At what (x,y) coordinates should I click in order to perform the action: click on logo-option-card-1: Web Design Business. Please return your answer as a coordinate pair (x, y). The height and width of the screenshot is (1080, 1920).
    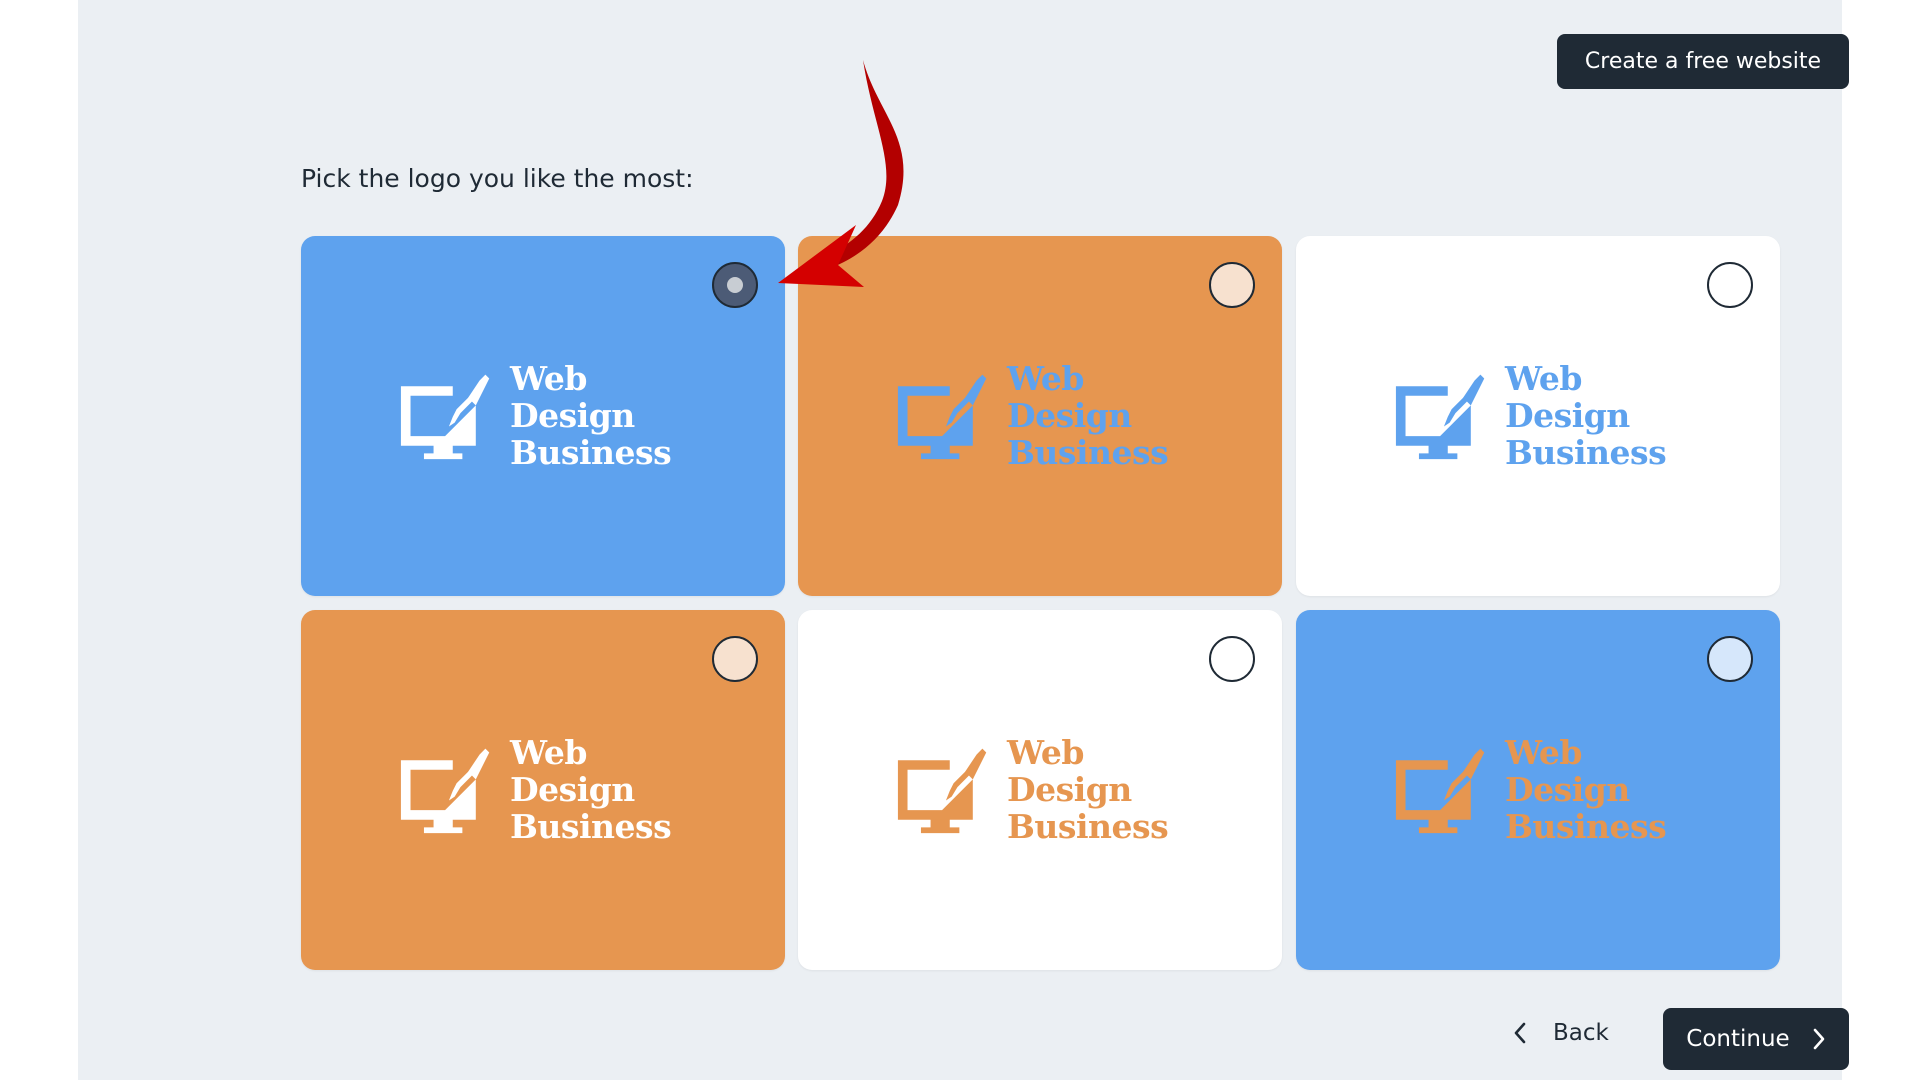
    Looking at the image, I should click on (543, 416).